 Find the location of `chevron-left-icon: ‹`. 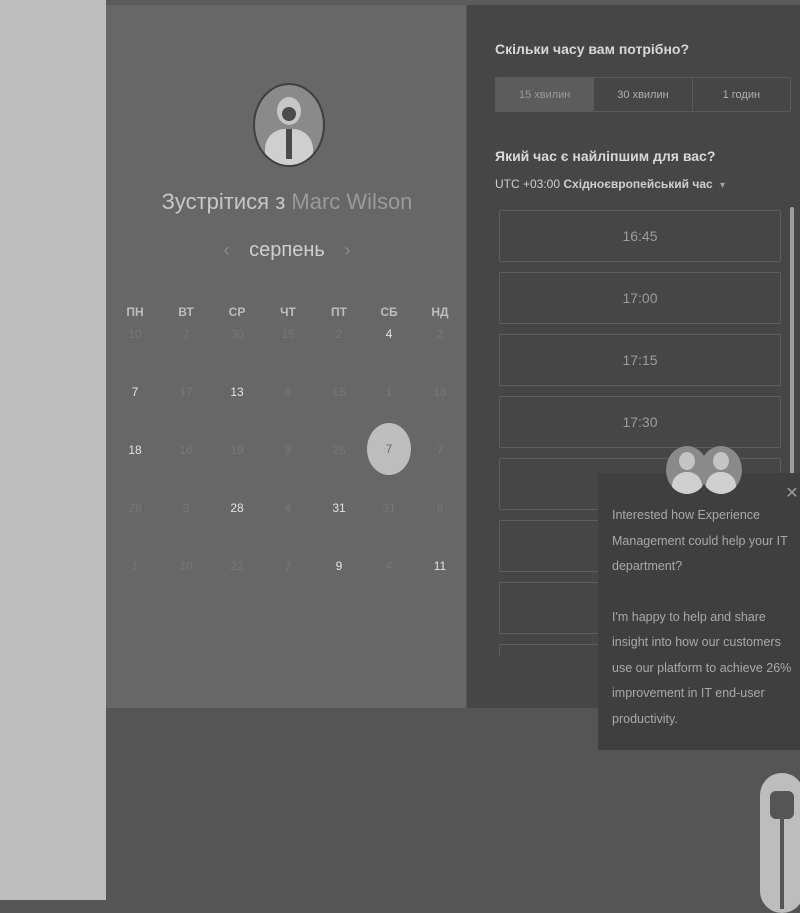

chevron-left-icon: ‹ is located at coordinates (227, 250).